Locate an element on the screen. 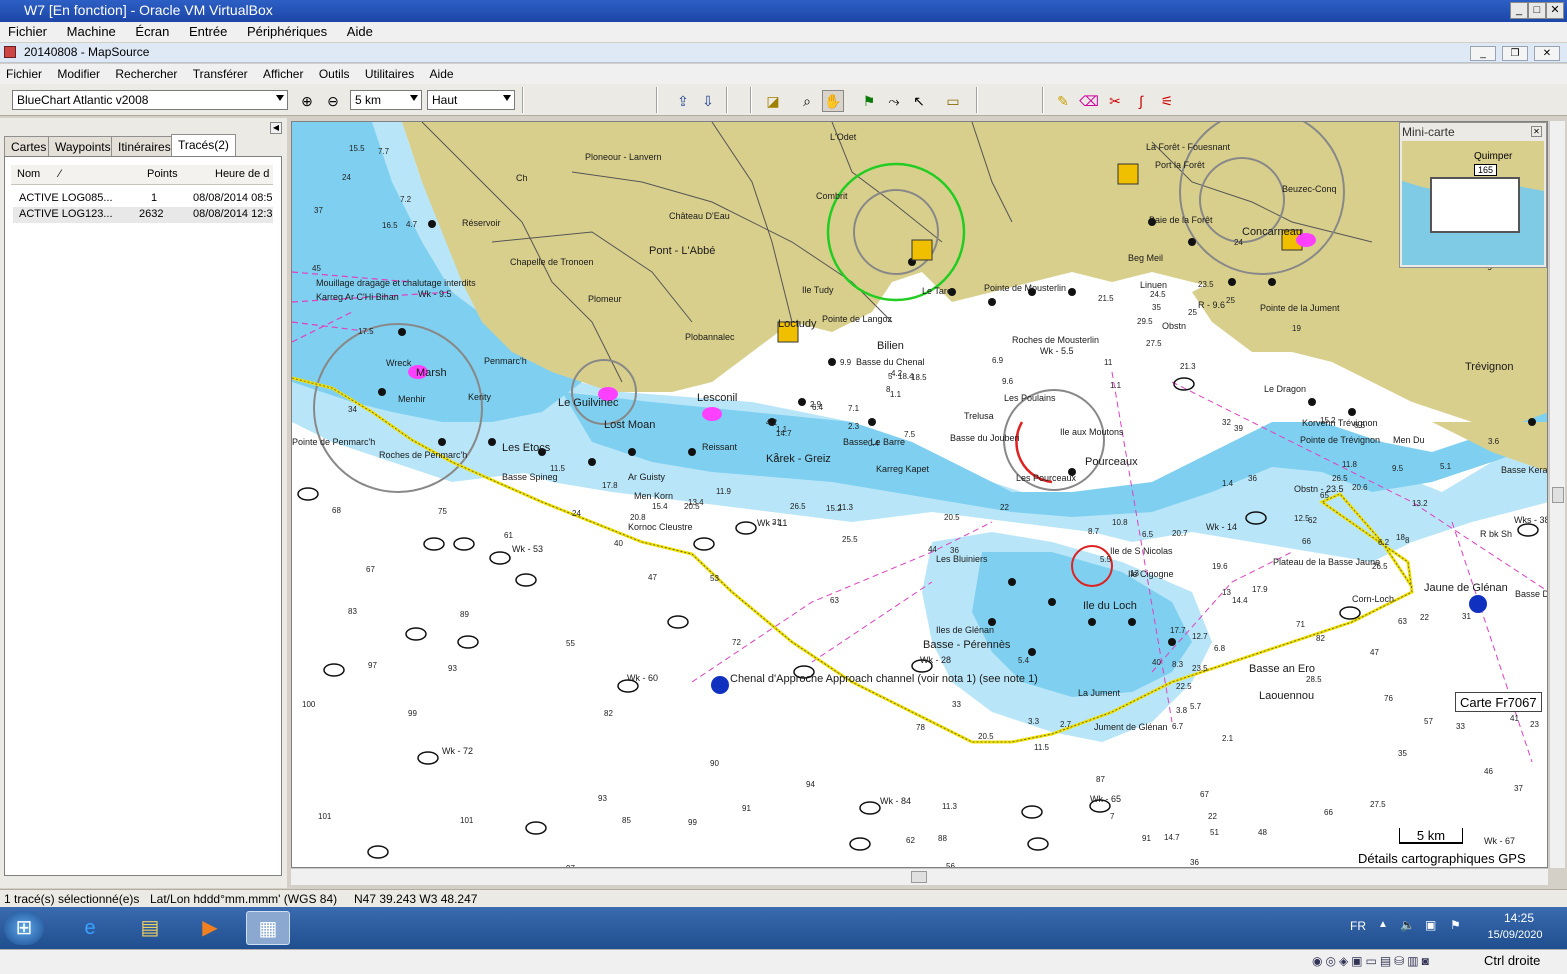 The width and height of the screenshot is (1567, 974). send-to-device-icon: ⇩ is located at coordinates (708, 101).